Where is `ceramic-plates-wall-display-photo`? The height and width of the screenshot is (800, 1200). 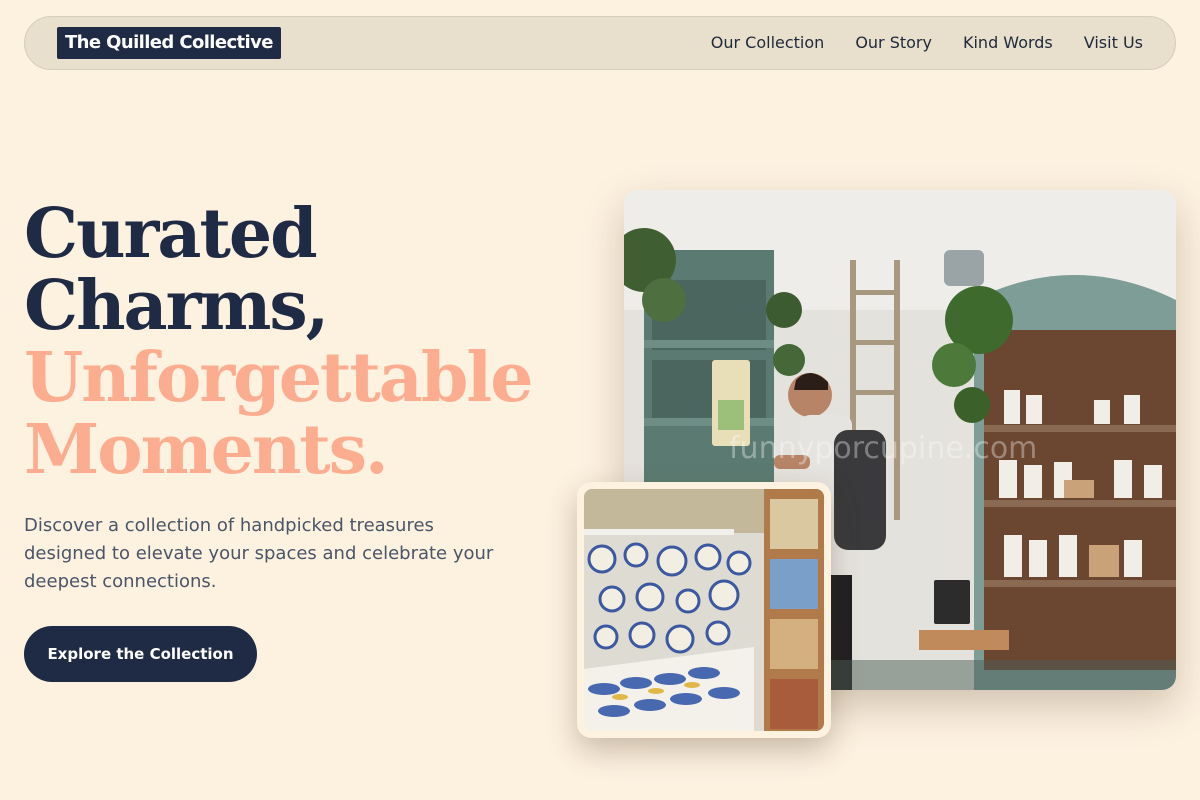 ceramic-plates-wall-display-photo is located at coordinates (704, 610).